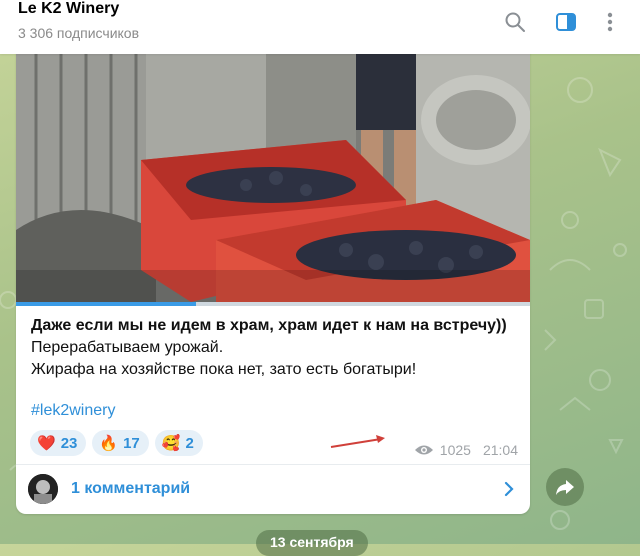  I want to click on chat-header: Le K2 Winery 3 306 подписчиков, so click(320, 27).